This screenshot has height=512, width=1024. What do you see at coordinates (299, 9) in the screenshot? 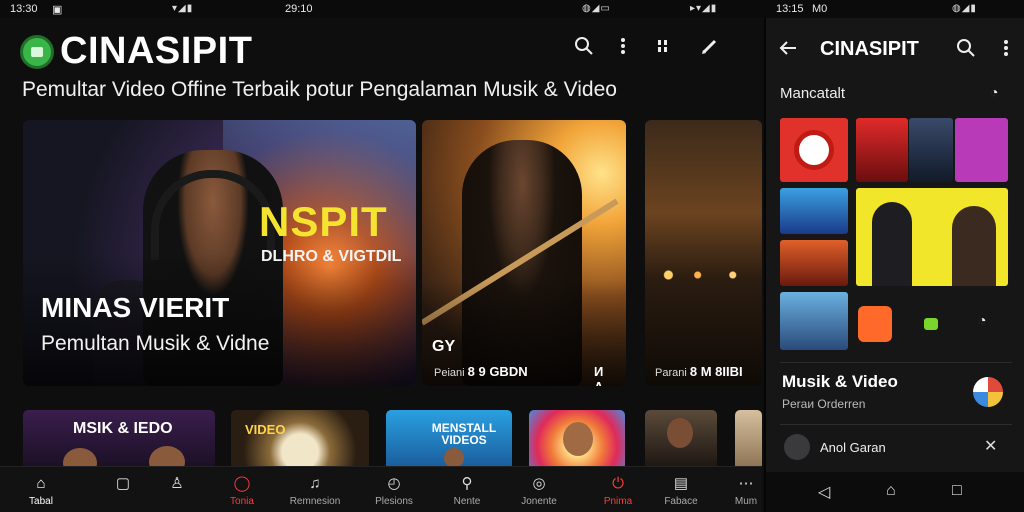
I see `status-time-center: 29:10` at bounding box center [299, 9].